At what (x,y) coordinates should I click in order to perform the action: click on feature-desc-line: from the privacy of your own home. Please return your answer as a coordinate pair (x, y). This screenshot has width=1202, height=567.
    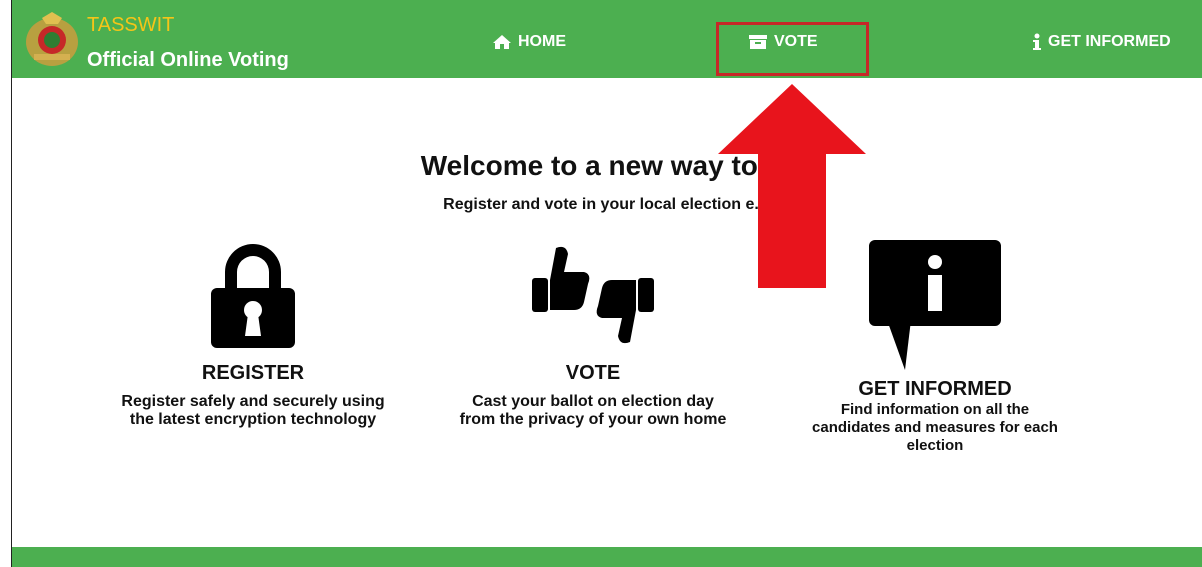
    Looking at the image, I should click on (593, 419).